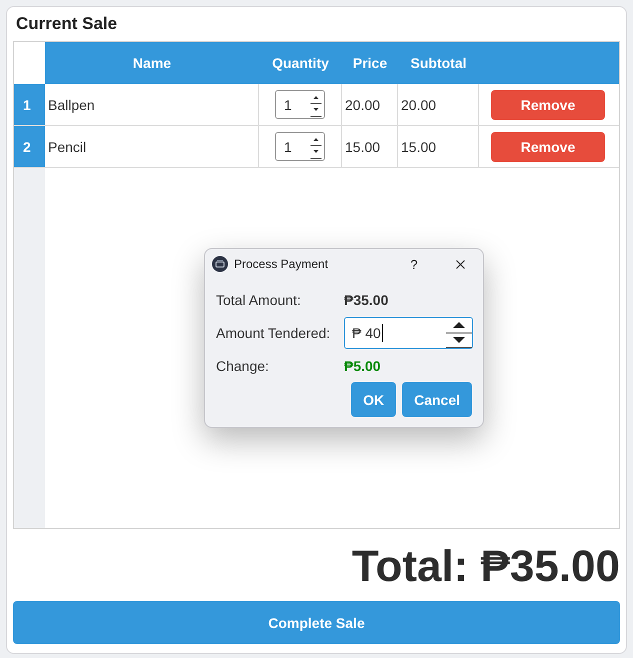 This screenshot has height=658, width=633. I want to click on panel-title: Current Sale, so click(67, 24).